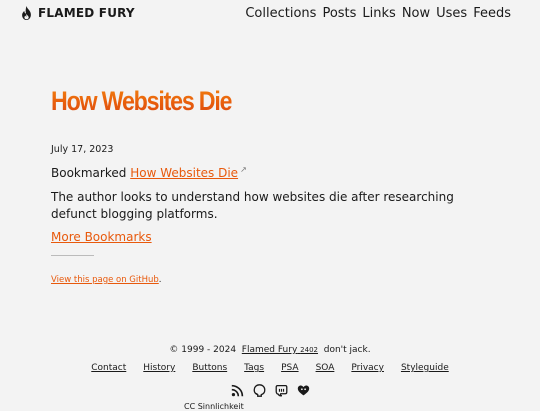 Image resolution: width=540 pixels, height=411 pixels. Describe the element at coordinates (89, 173) in the screenshot. I see `bookmarked-label: Bookmarked` at that location.